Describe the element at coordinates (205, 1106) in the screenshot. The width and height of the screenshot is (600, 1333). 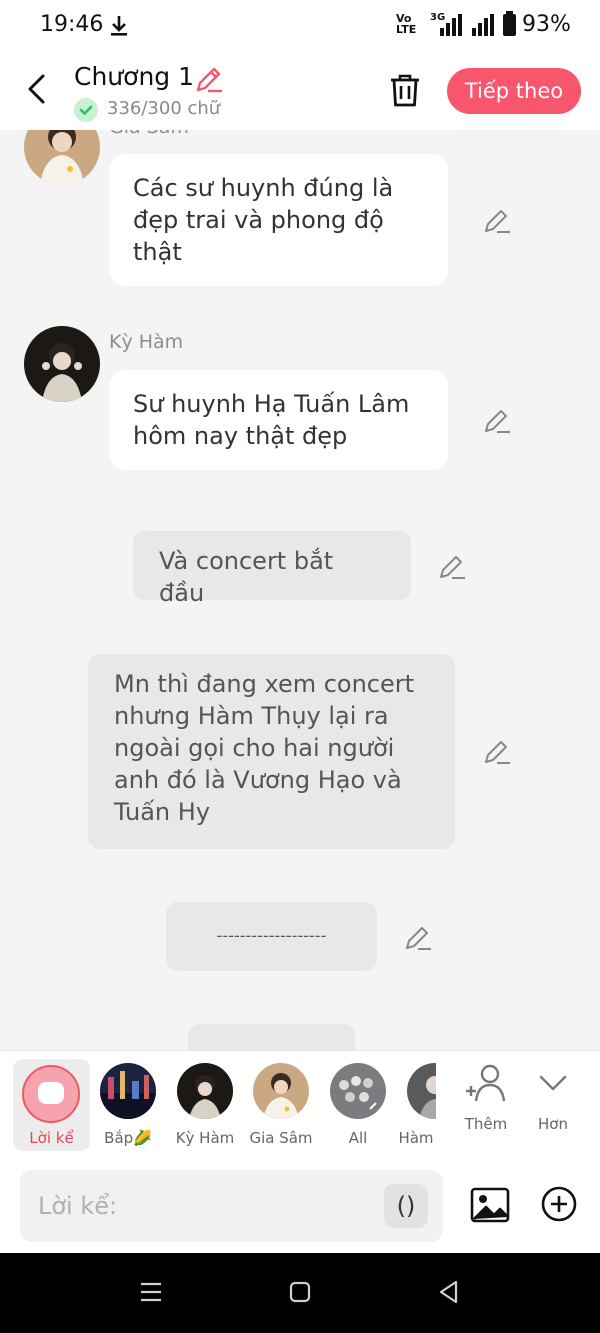
I see `character-ky-ham: Kỳ Hàm` at that location.